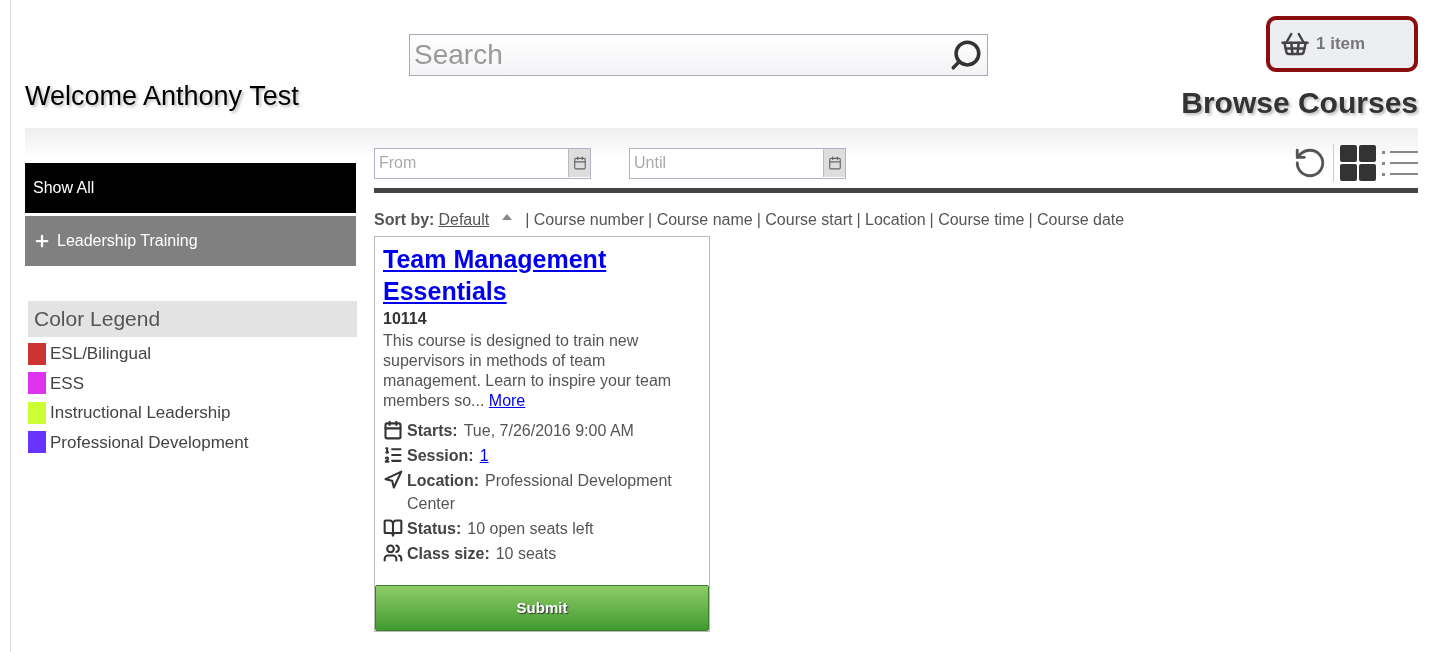 This screenshot has width=1437, height=652. What do you see at coordinates (393, 528) in the screenshot?
I see `book-icon` at bounding box center [393, 528].